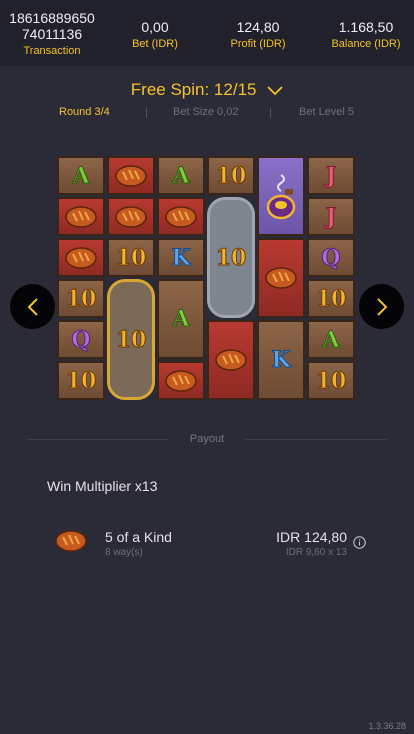 Image resolution: width=414 pixels, height=734 pixels. What do you see at coordinates (311, 537) in the screenshot?
I see `win-amount: IDR 124,80` at bounding box center [311, 537].